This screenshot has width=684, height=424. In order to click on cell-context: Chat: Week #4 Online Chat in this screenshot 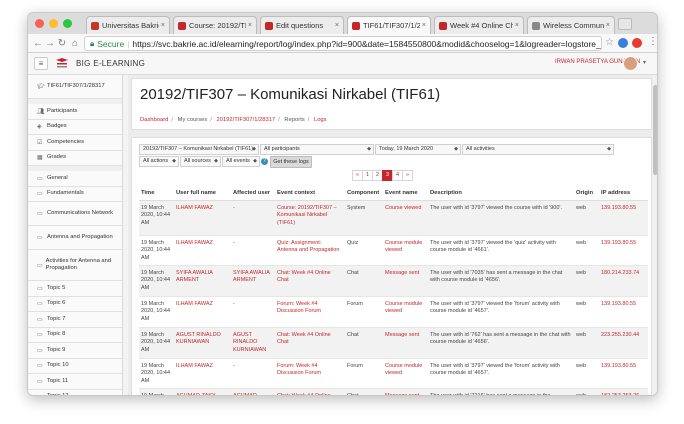, I will do `click(310, 342)`.